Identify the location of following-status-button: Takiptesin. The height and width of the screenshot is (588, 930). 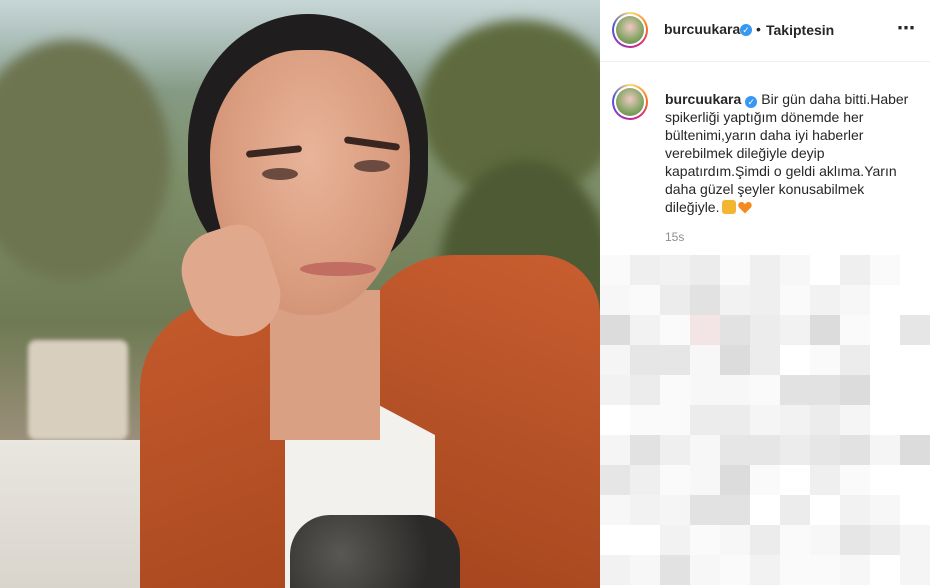
(800, 30).